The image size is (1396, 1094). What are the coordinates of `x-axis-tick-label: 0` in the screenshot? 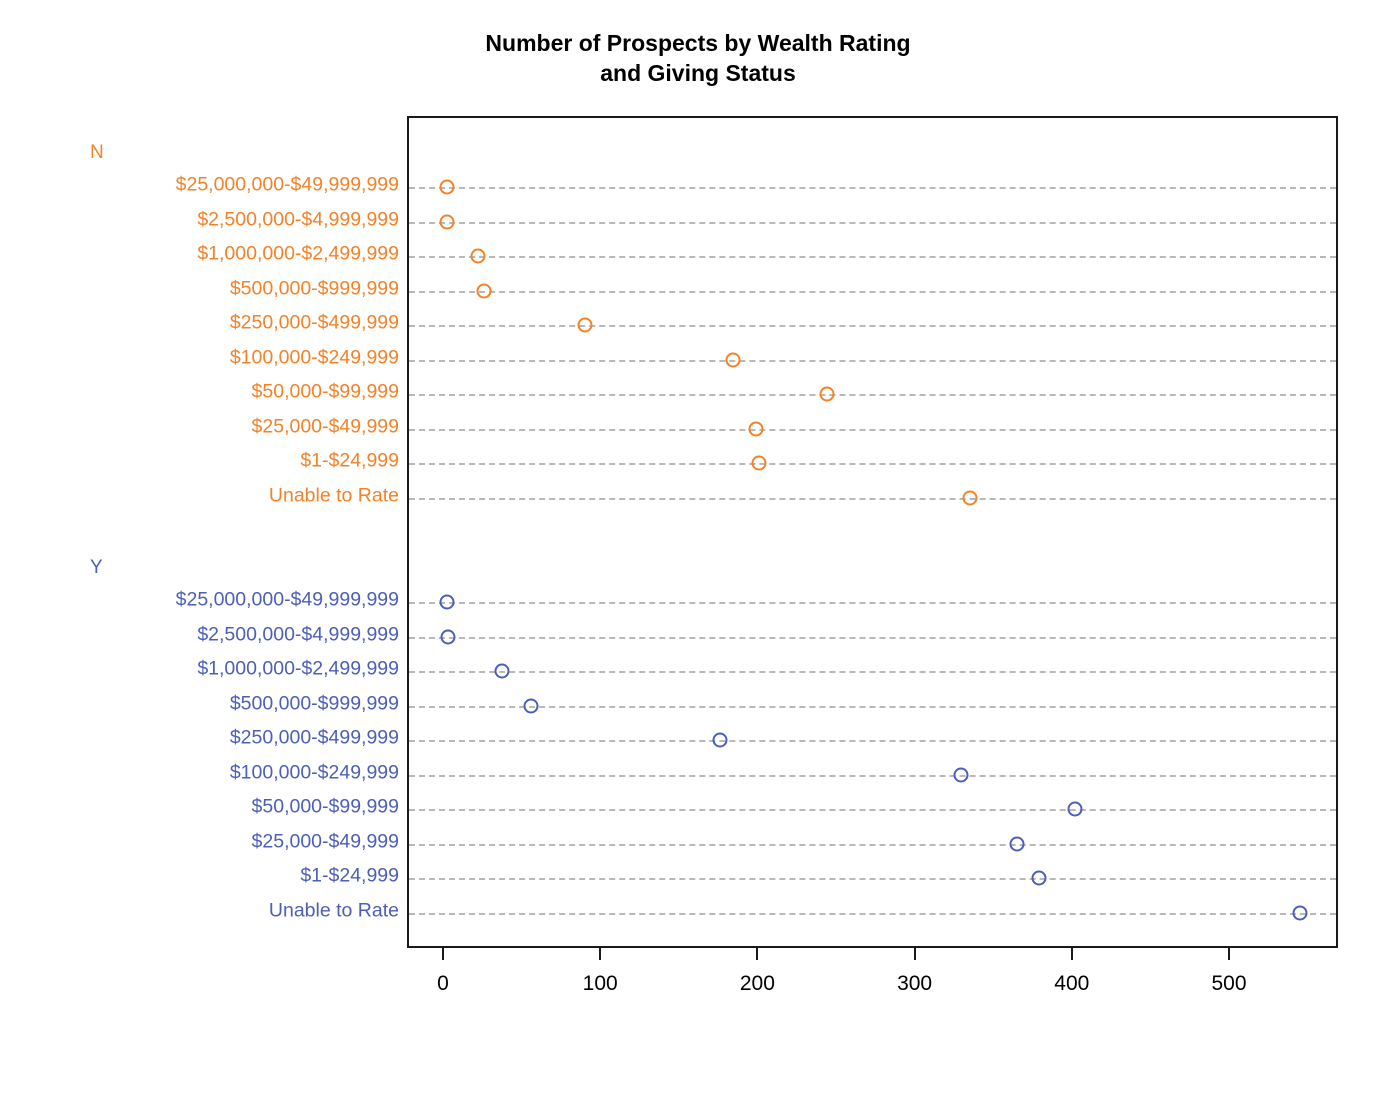 It's located at (443, 983).